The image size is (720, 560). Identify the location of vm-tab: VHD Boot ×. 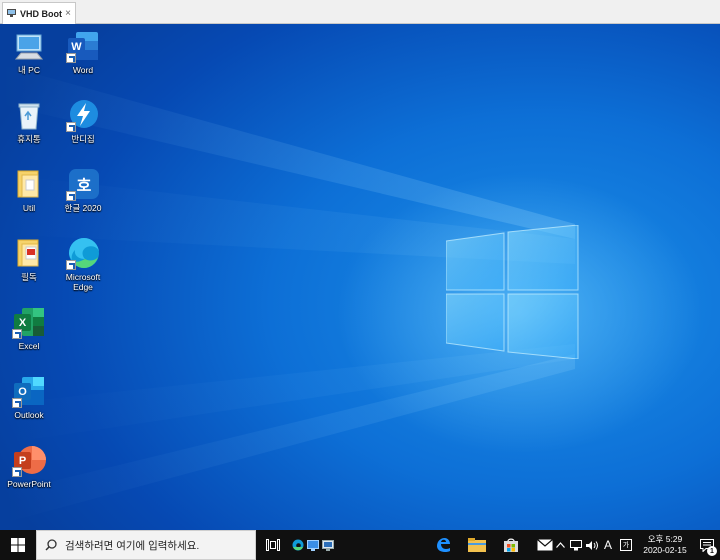
(39, 13).